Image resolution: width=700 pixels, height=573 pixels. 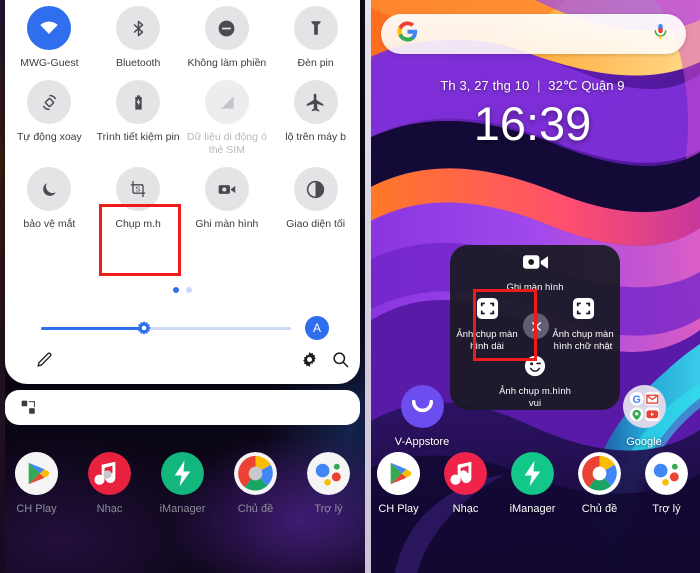 What do you see at coordinates (315, 137) in the screenshot?
I see `tile-label: lộ trên máy b` at bounding box center [315, 137].